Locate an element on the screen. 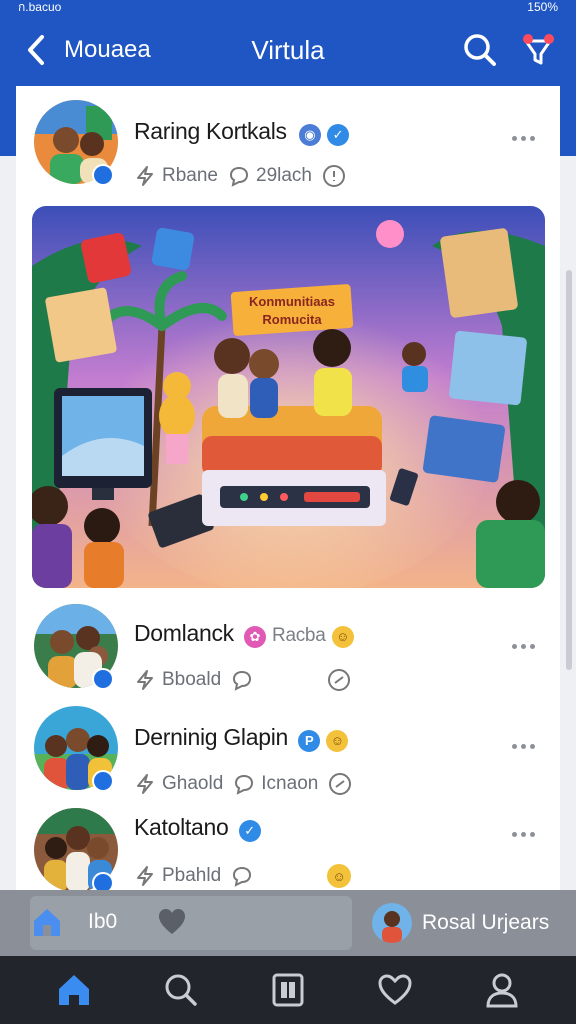 The width and height of the screenshot is (576, 1024). reaction-action: Rbane is located at coordinates (176, 176).